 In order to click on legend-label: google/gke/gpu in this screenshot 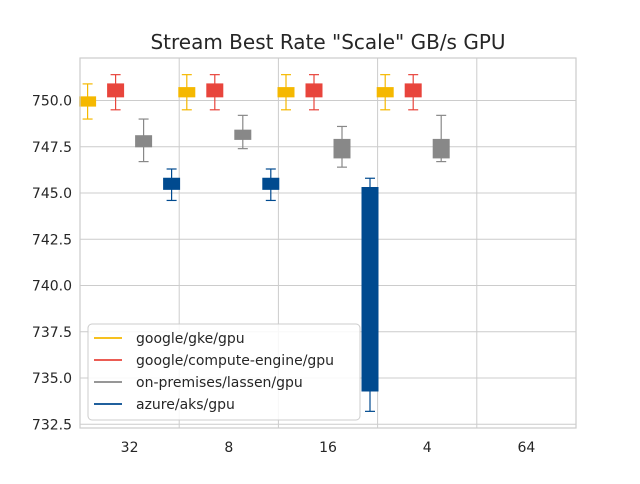, I will do `click(190, 339)`.